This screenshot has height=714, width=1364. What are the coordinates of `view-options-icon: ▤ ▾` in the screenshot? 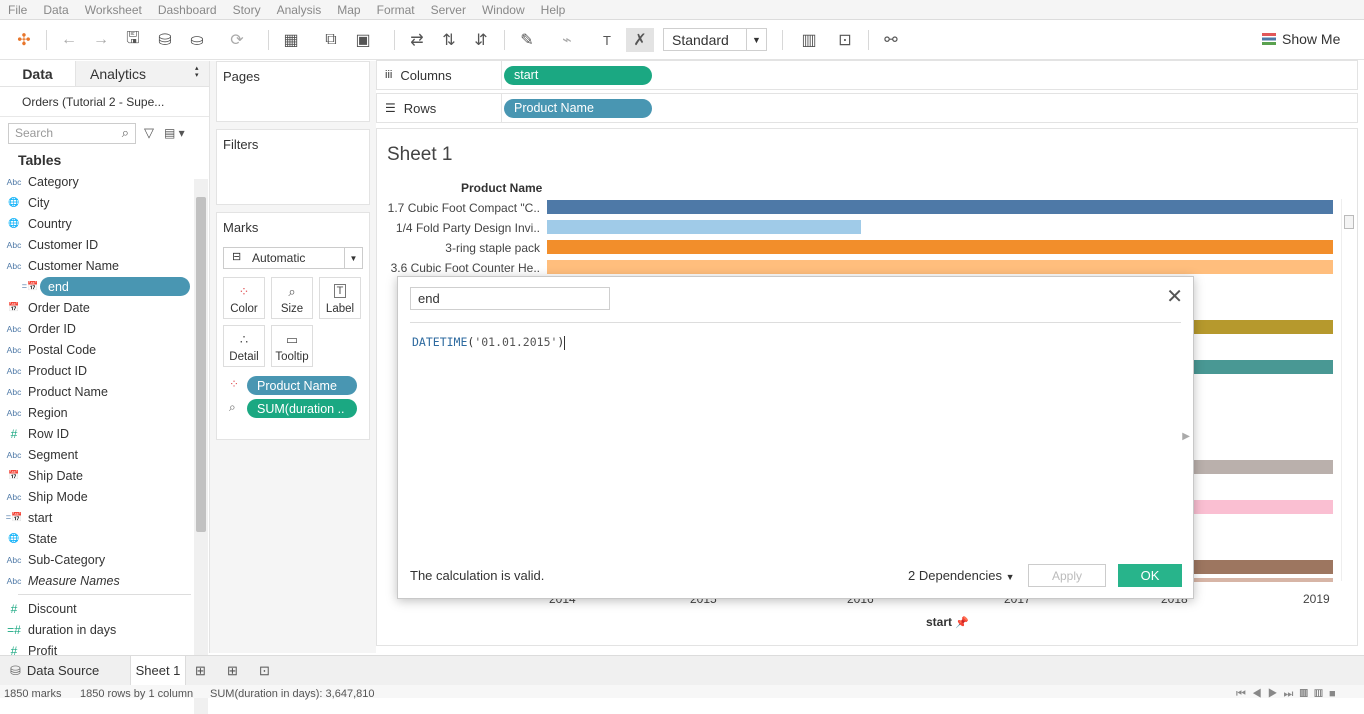 It's located at (174, 133).